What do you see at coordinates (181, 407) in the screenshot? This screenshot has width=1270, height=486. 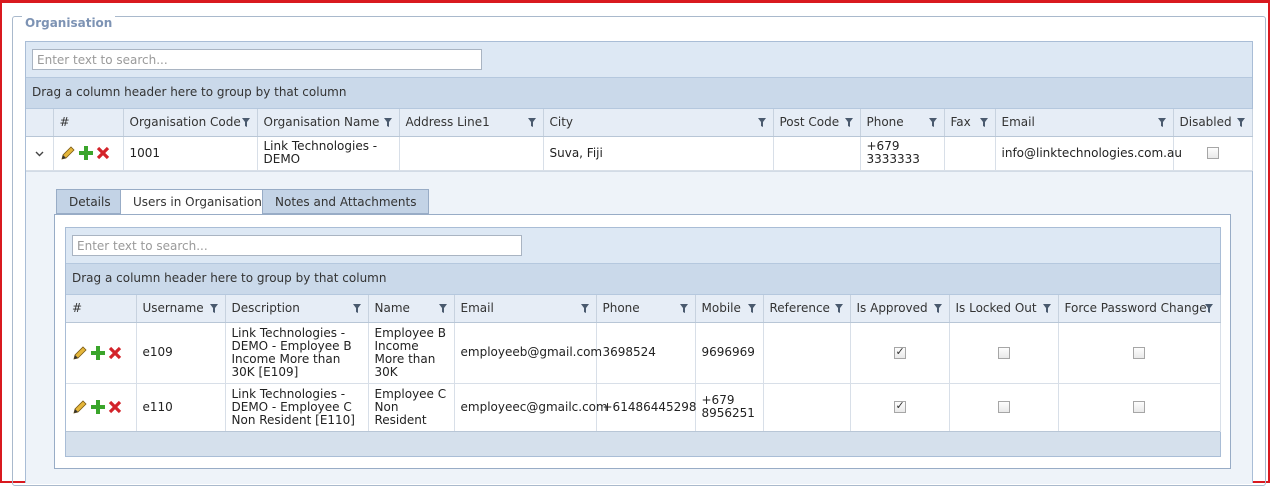 I see `cell-username: e110` at bounding box center [181, 407].